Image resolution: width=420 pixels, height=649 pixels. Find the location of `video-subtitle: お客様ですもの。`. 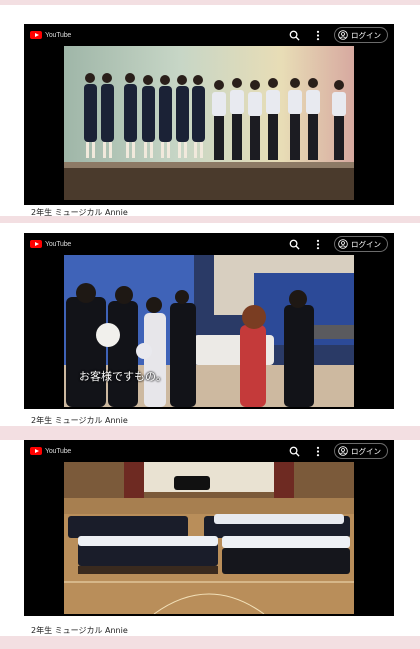

video-subtitle: お客様ですもの。 is located at coordinates (123, 376).